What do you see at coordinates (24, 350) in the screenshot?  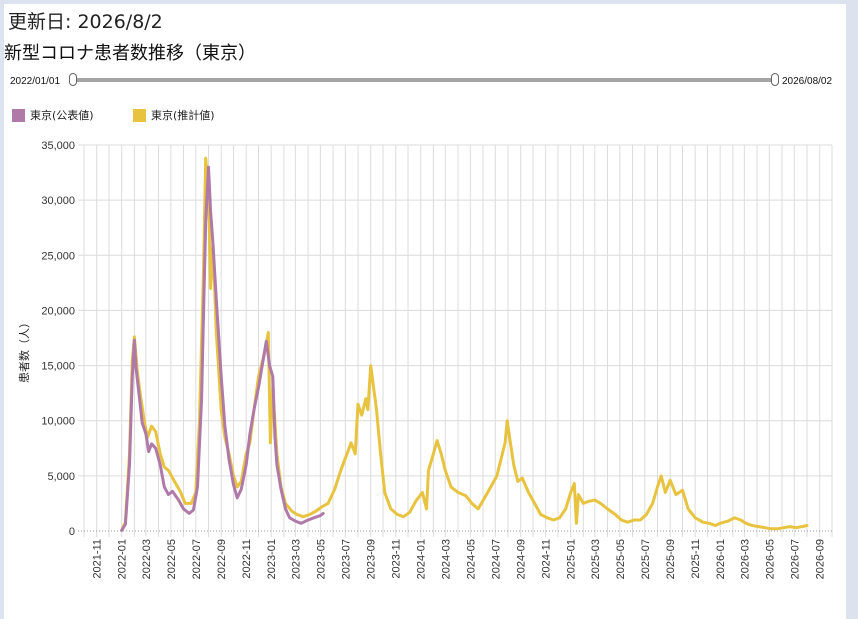 I see `y-axis-label: 患者数（人）` at bounding box center [24, 350].